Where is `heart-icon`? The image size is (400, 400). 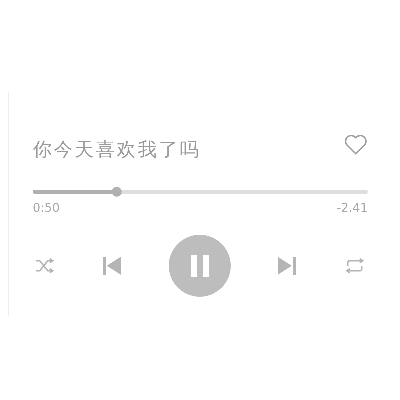 heart-icon is located at coordinates (356, 145).